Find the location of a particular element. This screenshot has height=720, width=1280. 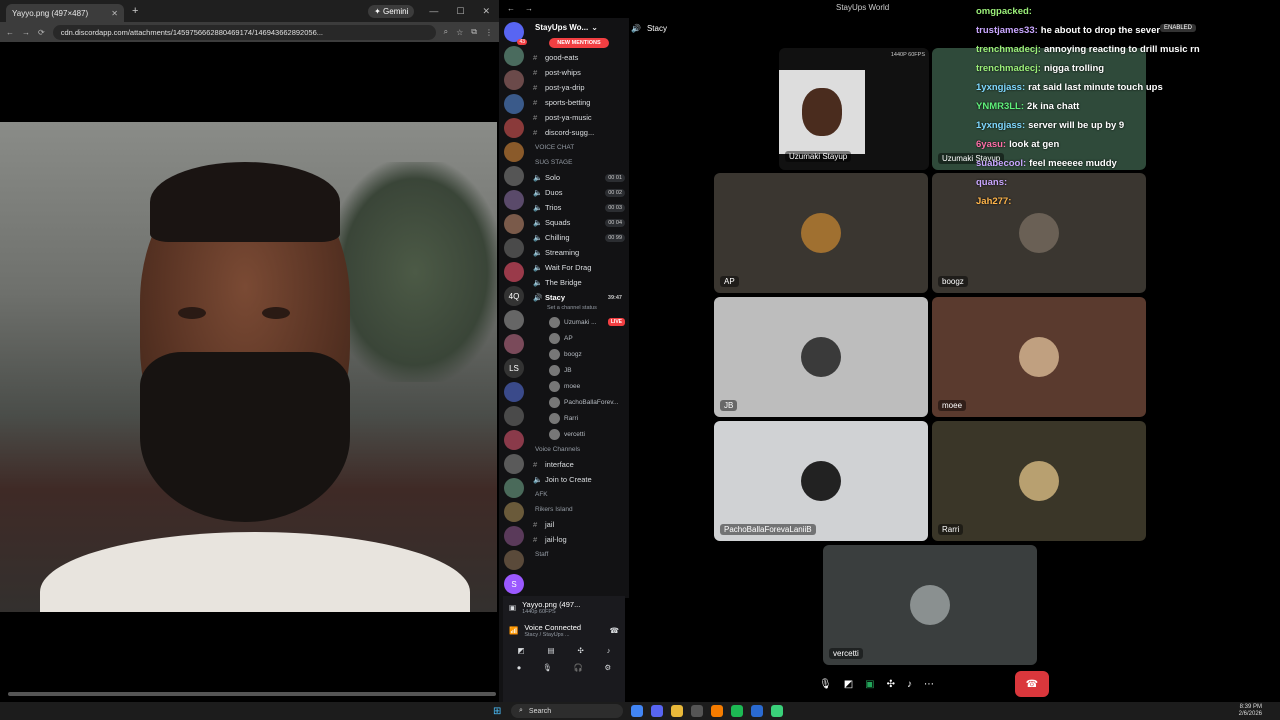

new-tab-button: + is located at coordinates (135, 11).